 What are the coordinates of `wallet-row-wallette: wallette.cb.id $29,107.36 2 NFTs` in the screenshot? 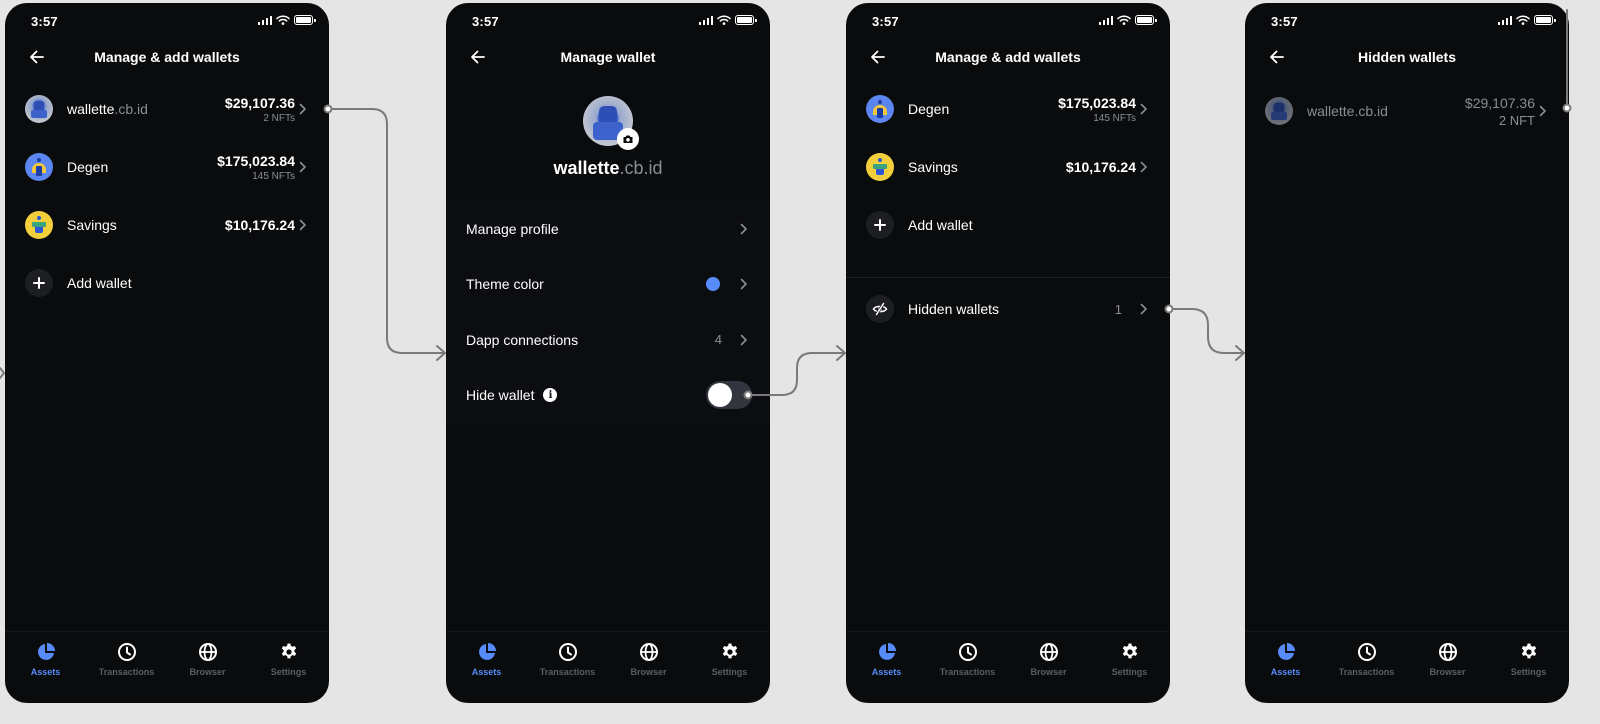 It's located at (167, 109).